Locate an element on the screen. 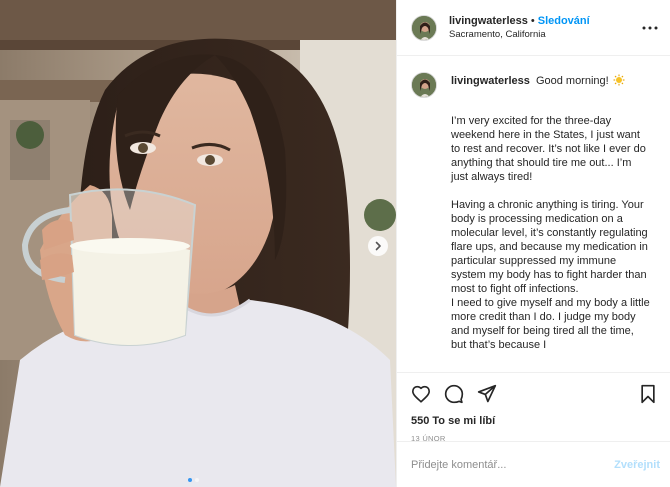  more-options-button is located at coordinates (650, 28).